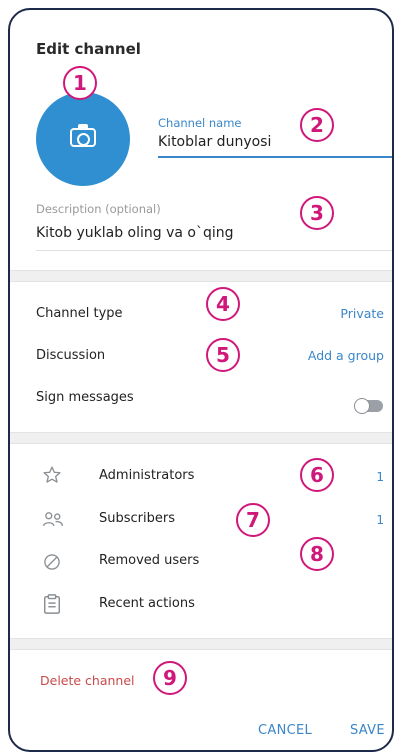 This screenshot has height=752, width=398. I want to click on sign-messages-toggle, so click(368, 406).